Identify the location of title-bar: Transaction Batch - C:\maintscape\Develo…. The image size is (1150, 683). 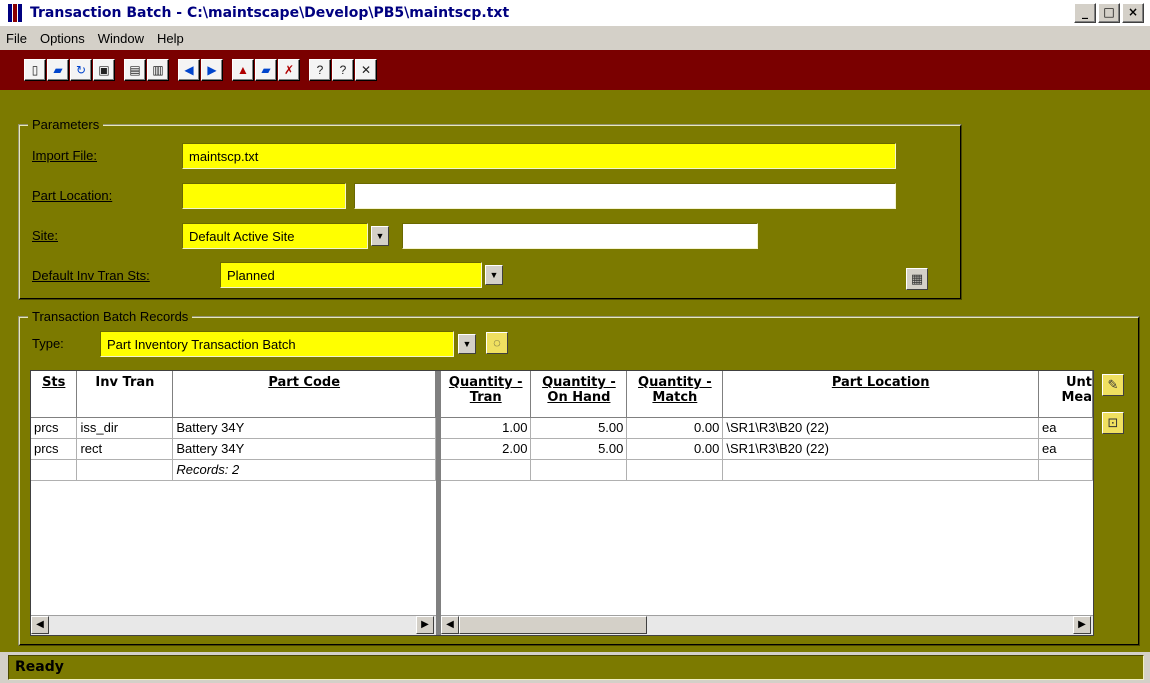
(575, 13).